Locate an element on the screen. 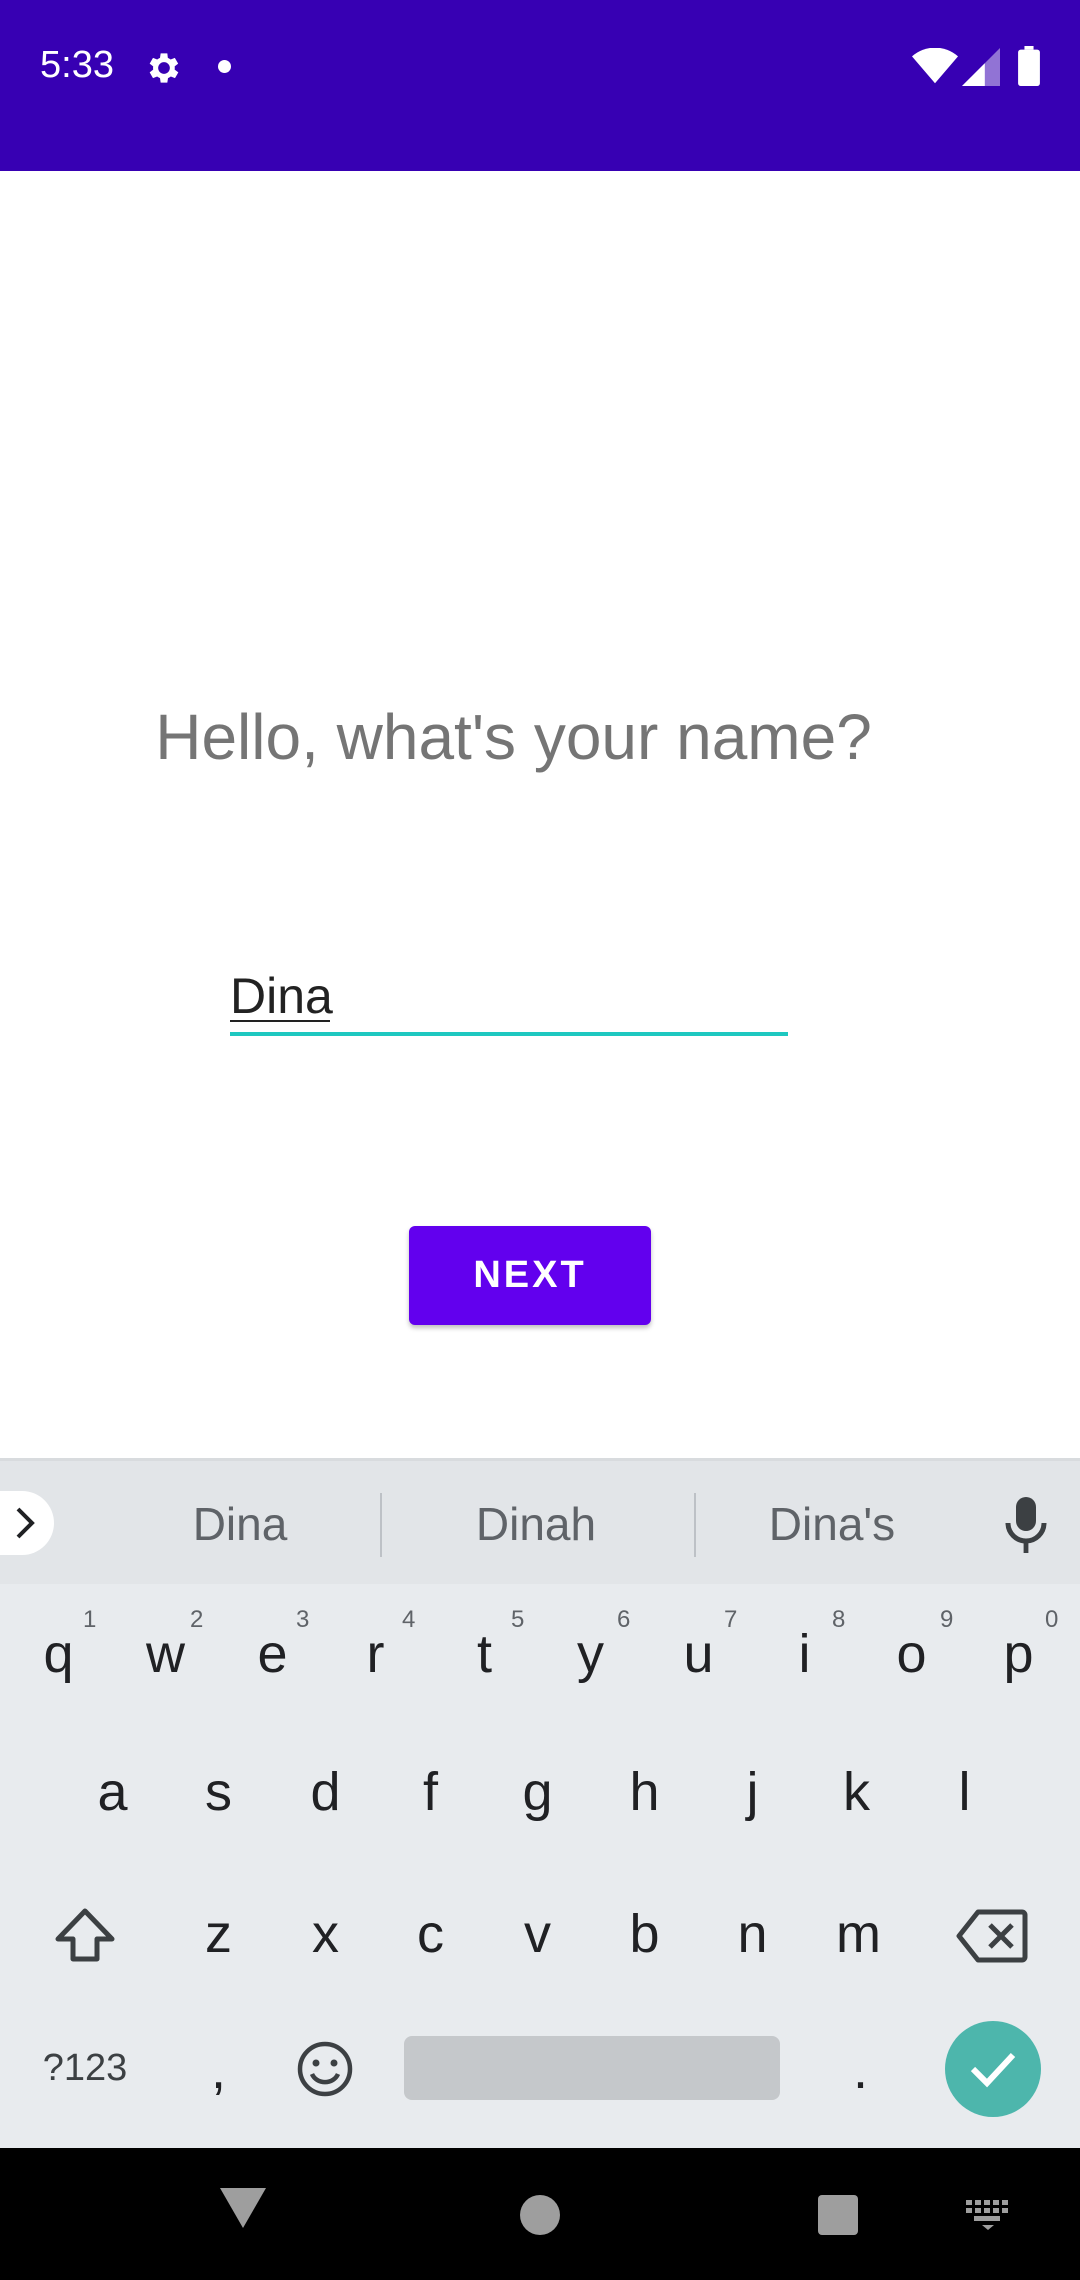 The width and height of the screenshot is (1080, 2280). navigation-bar is located at coordinates (540, 2214).